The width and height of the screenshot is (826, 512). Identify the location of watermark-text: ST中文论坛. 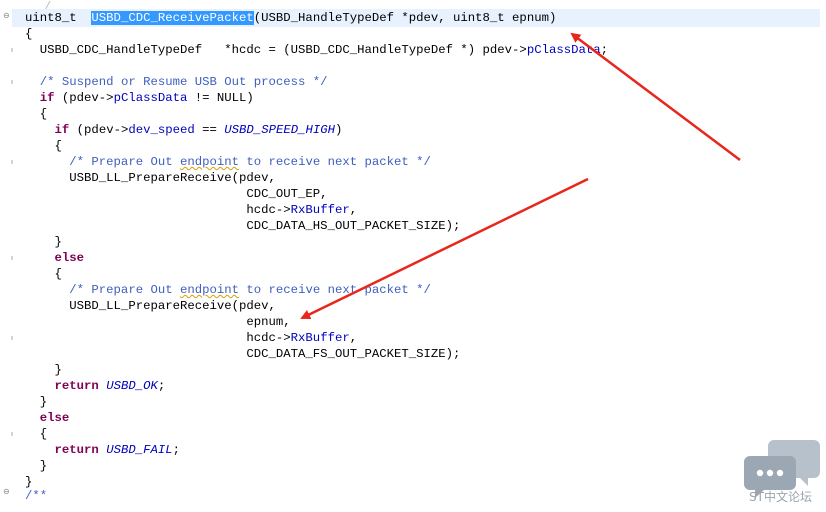
(780, 497).